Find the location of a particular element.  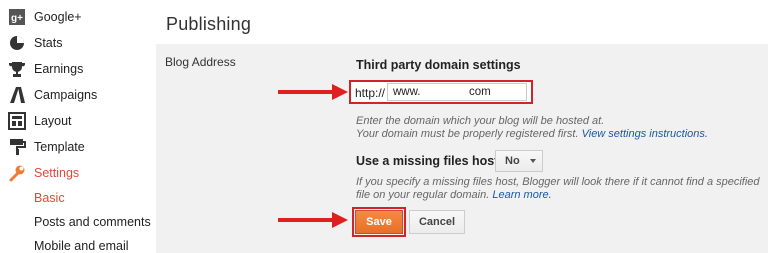

missing-files-host-label: Use a missing files host? is located at coordinates (431, 161).